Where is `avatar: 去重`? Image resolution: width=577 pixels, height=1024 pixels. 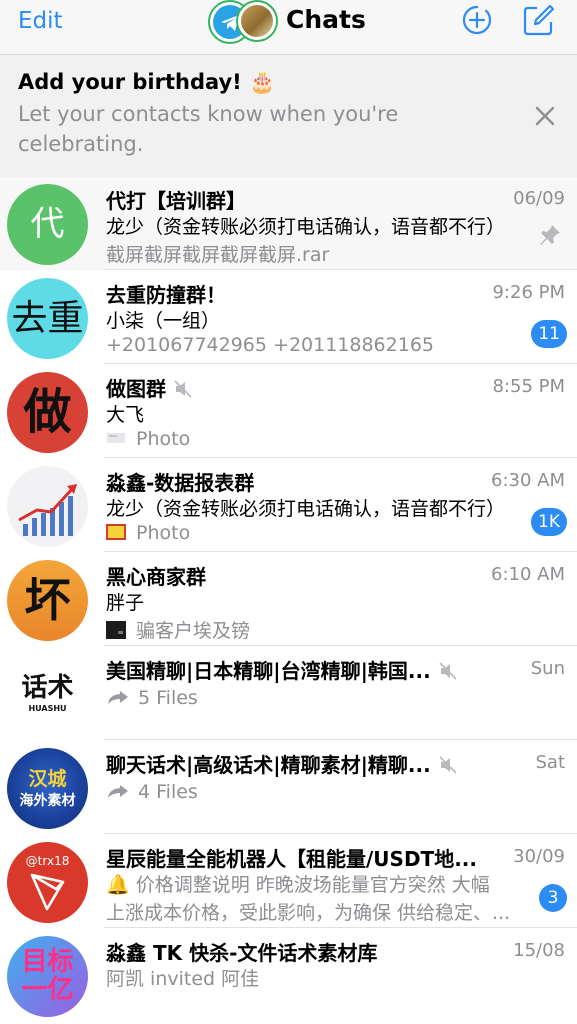
avatar: 去重 is located at coordinates (47, 318).